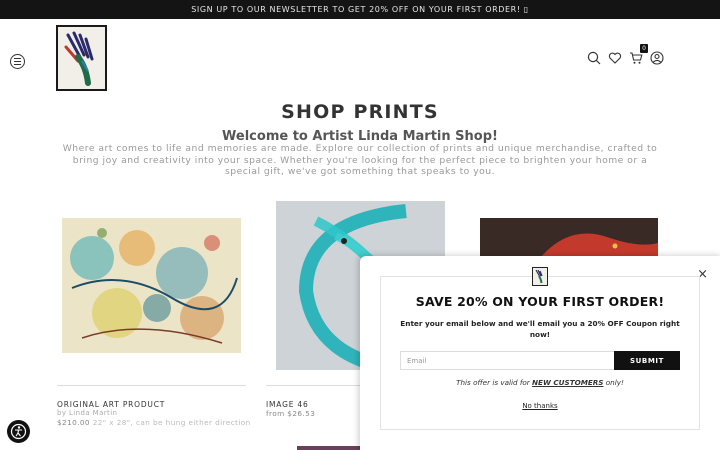  I want to click on product-name: ORIGINAL ART PRODUCT, so click(111, 404).